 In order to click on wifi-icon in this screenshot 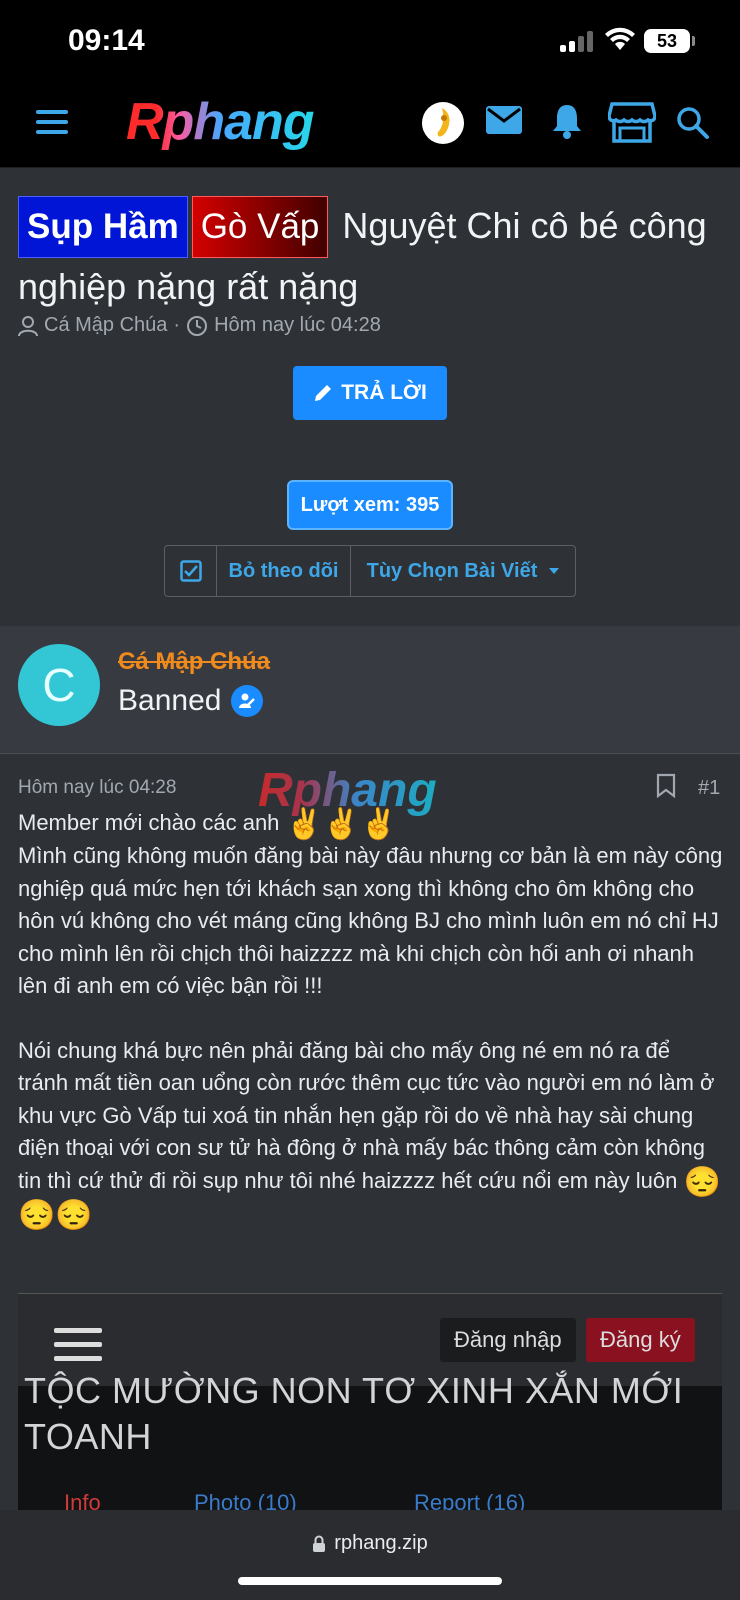, I will do `click(620, 38)`.